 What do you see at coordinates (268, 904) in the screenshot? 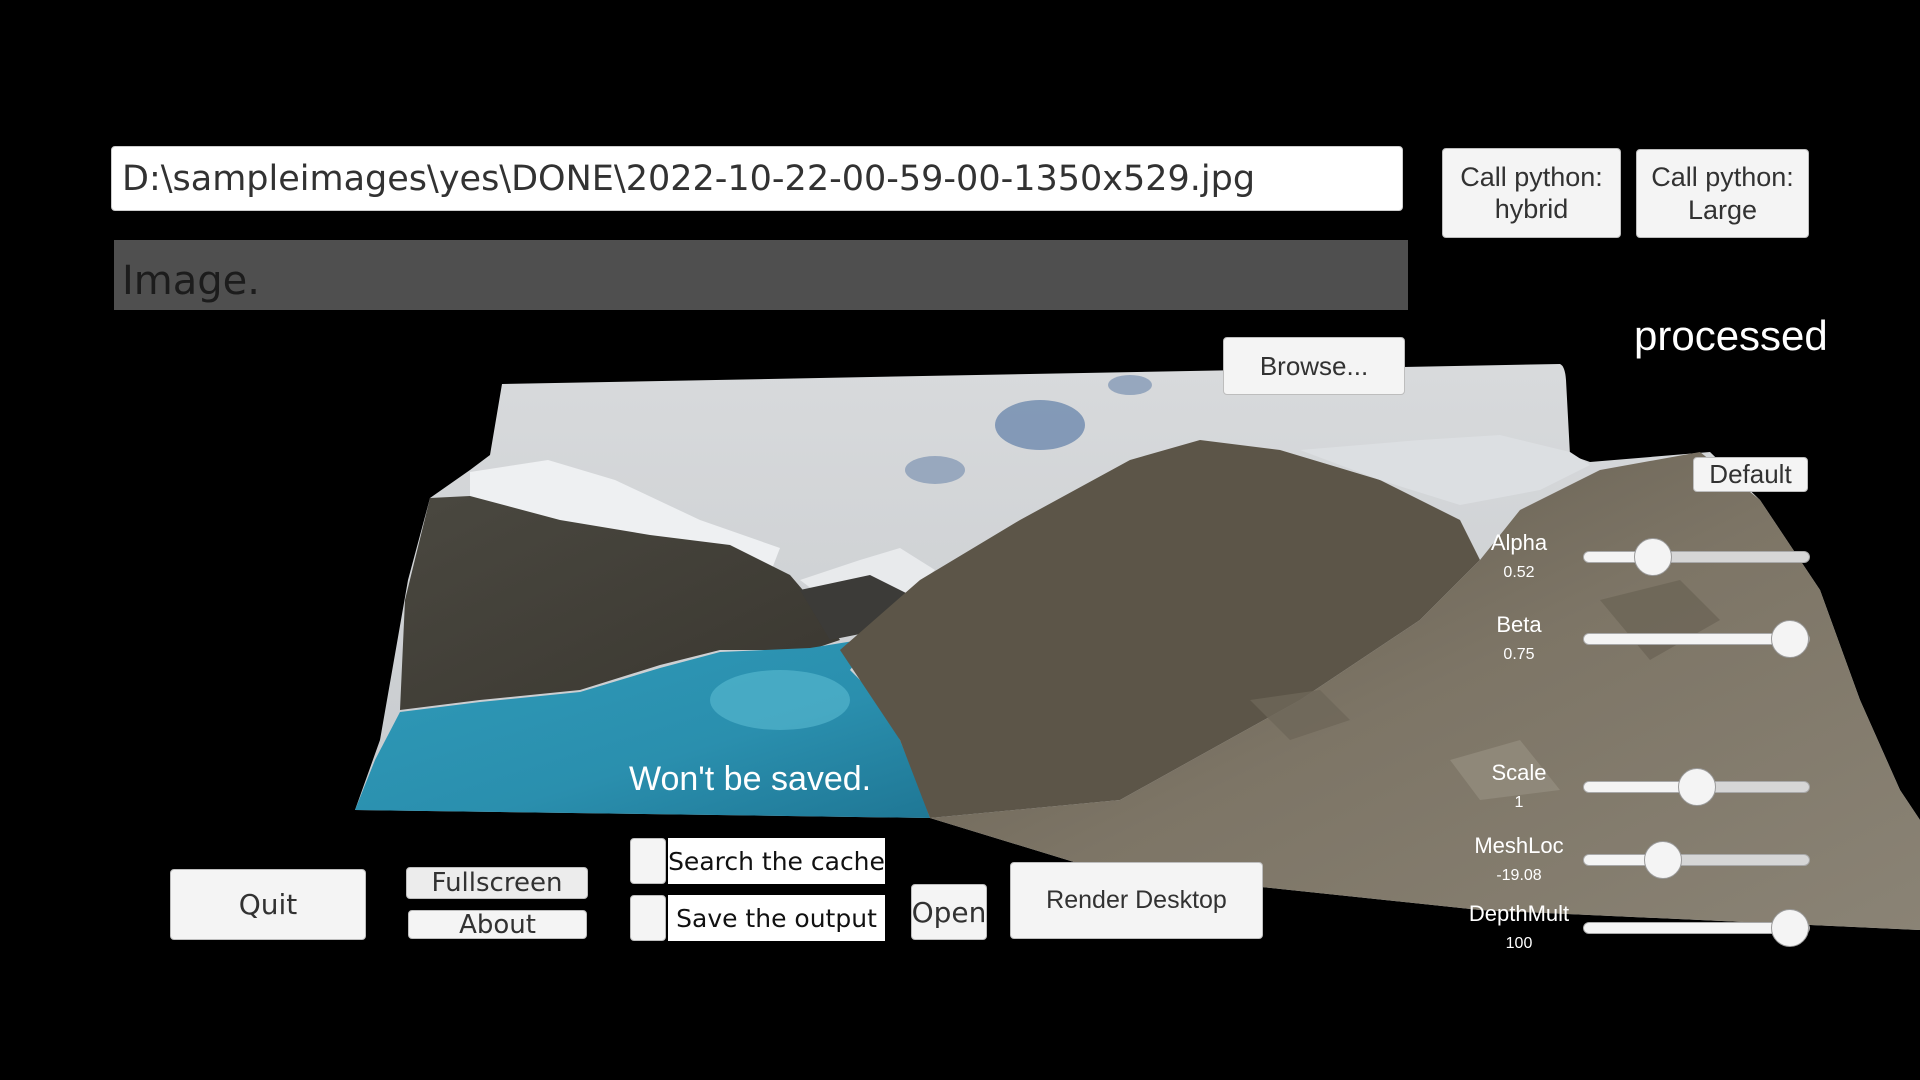
I see `quit-button: Quit` at bounding box center [268, 904].